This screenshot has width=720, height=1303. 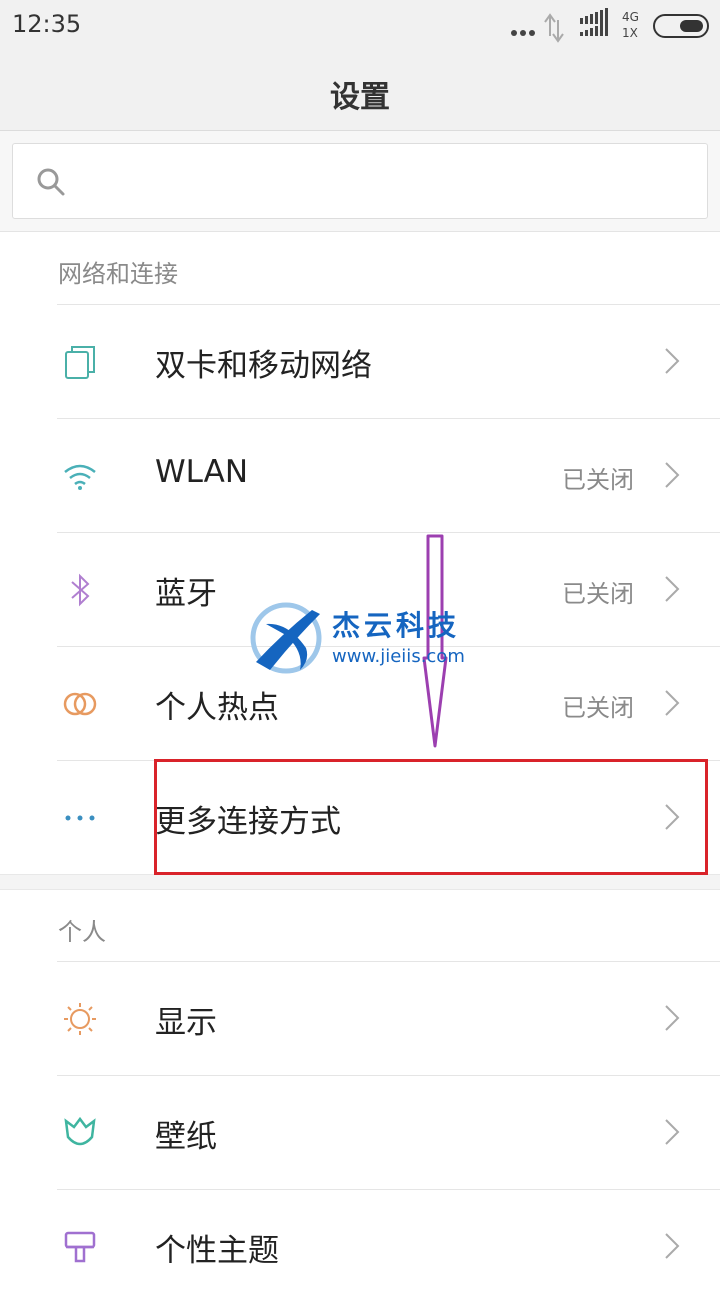 I want to click on brightness-icon, so click(x=80, y=1019).